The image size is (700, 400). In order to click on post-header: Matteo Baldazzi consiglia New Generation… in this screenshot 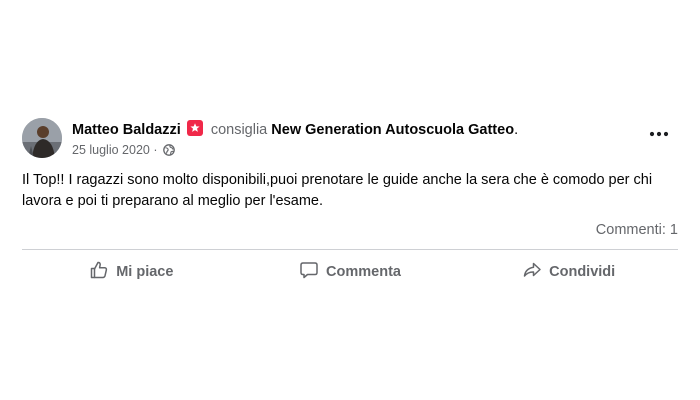, I will do `click(350, 139)`.